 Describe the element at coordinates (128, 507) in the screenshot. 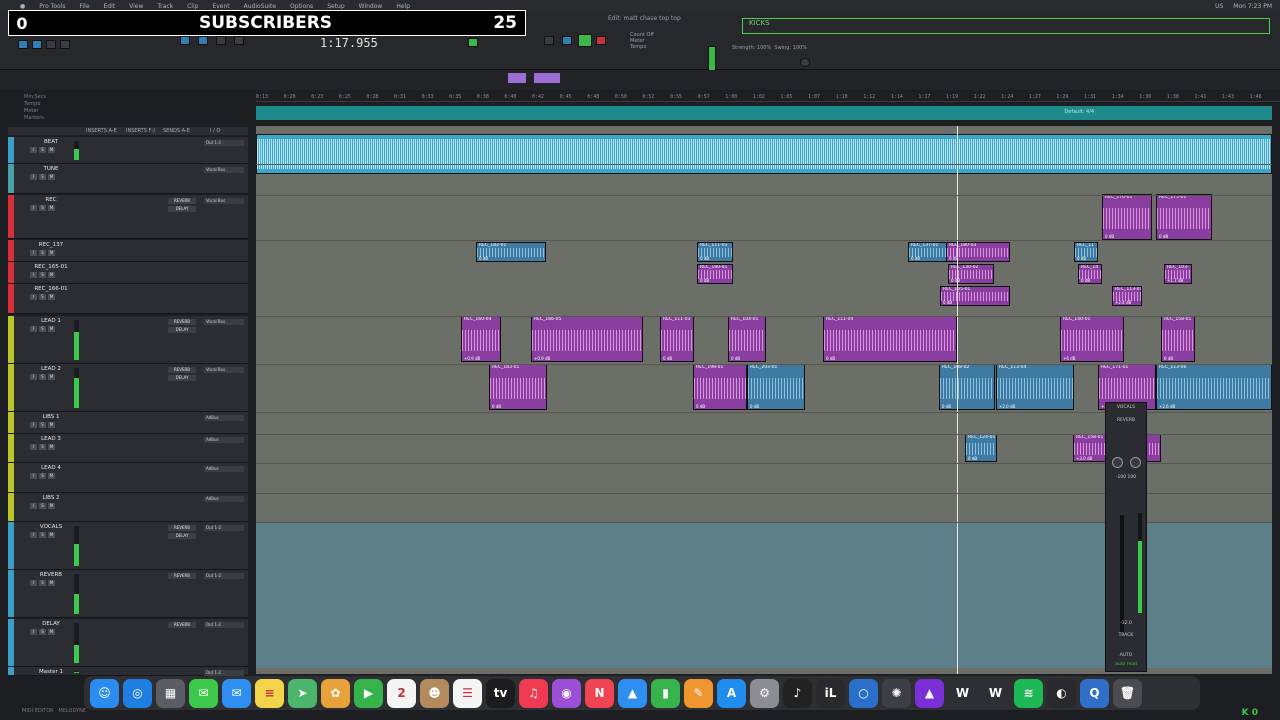

I see `track-header-libs-2: LIBS 2 I S M AdBus` at that location.